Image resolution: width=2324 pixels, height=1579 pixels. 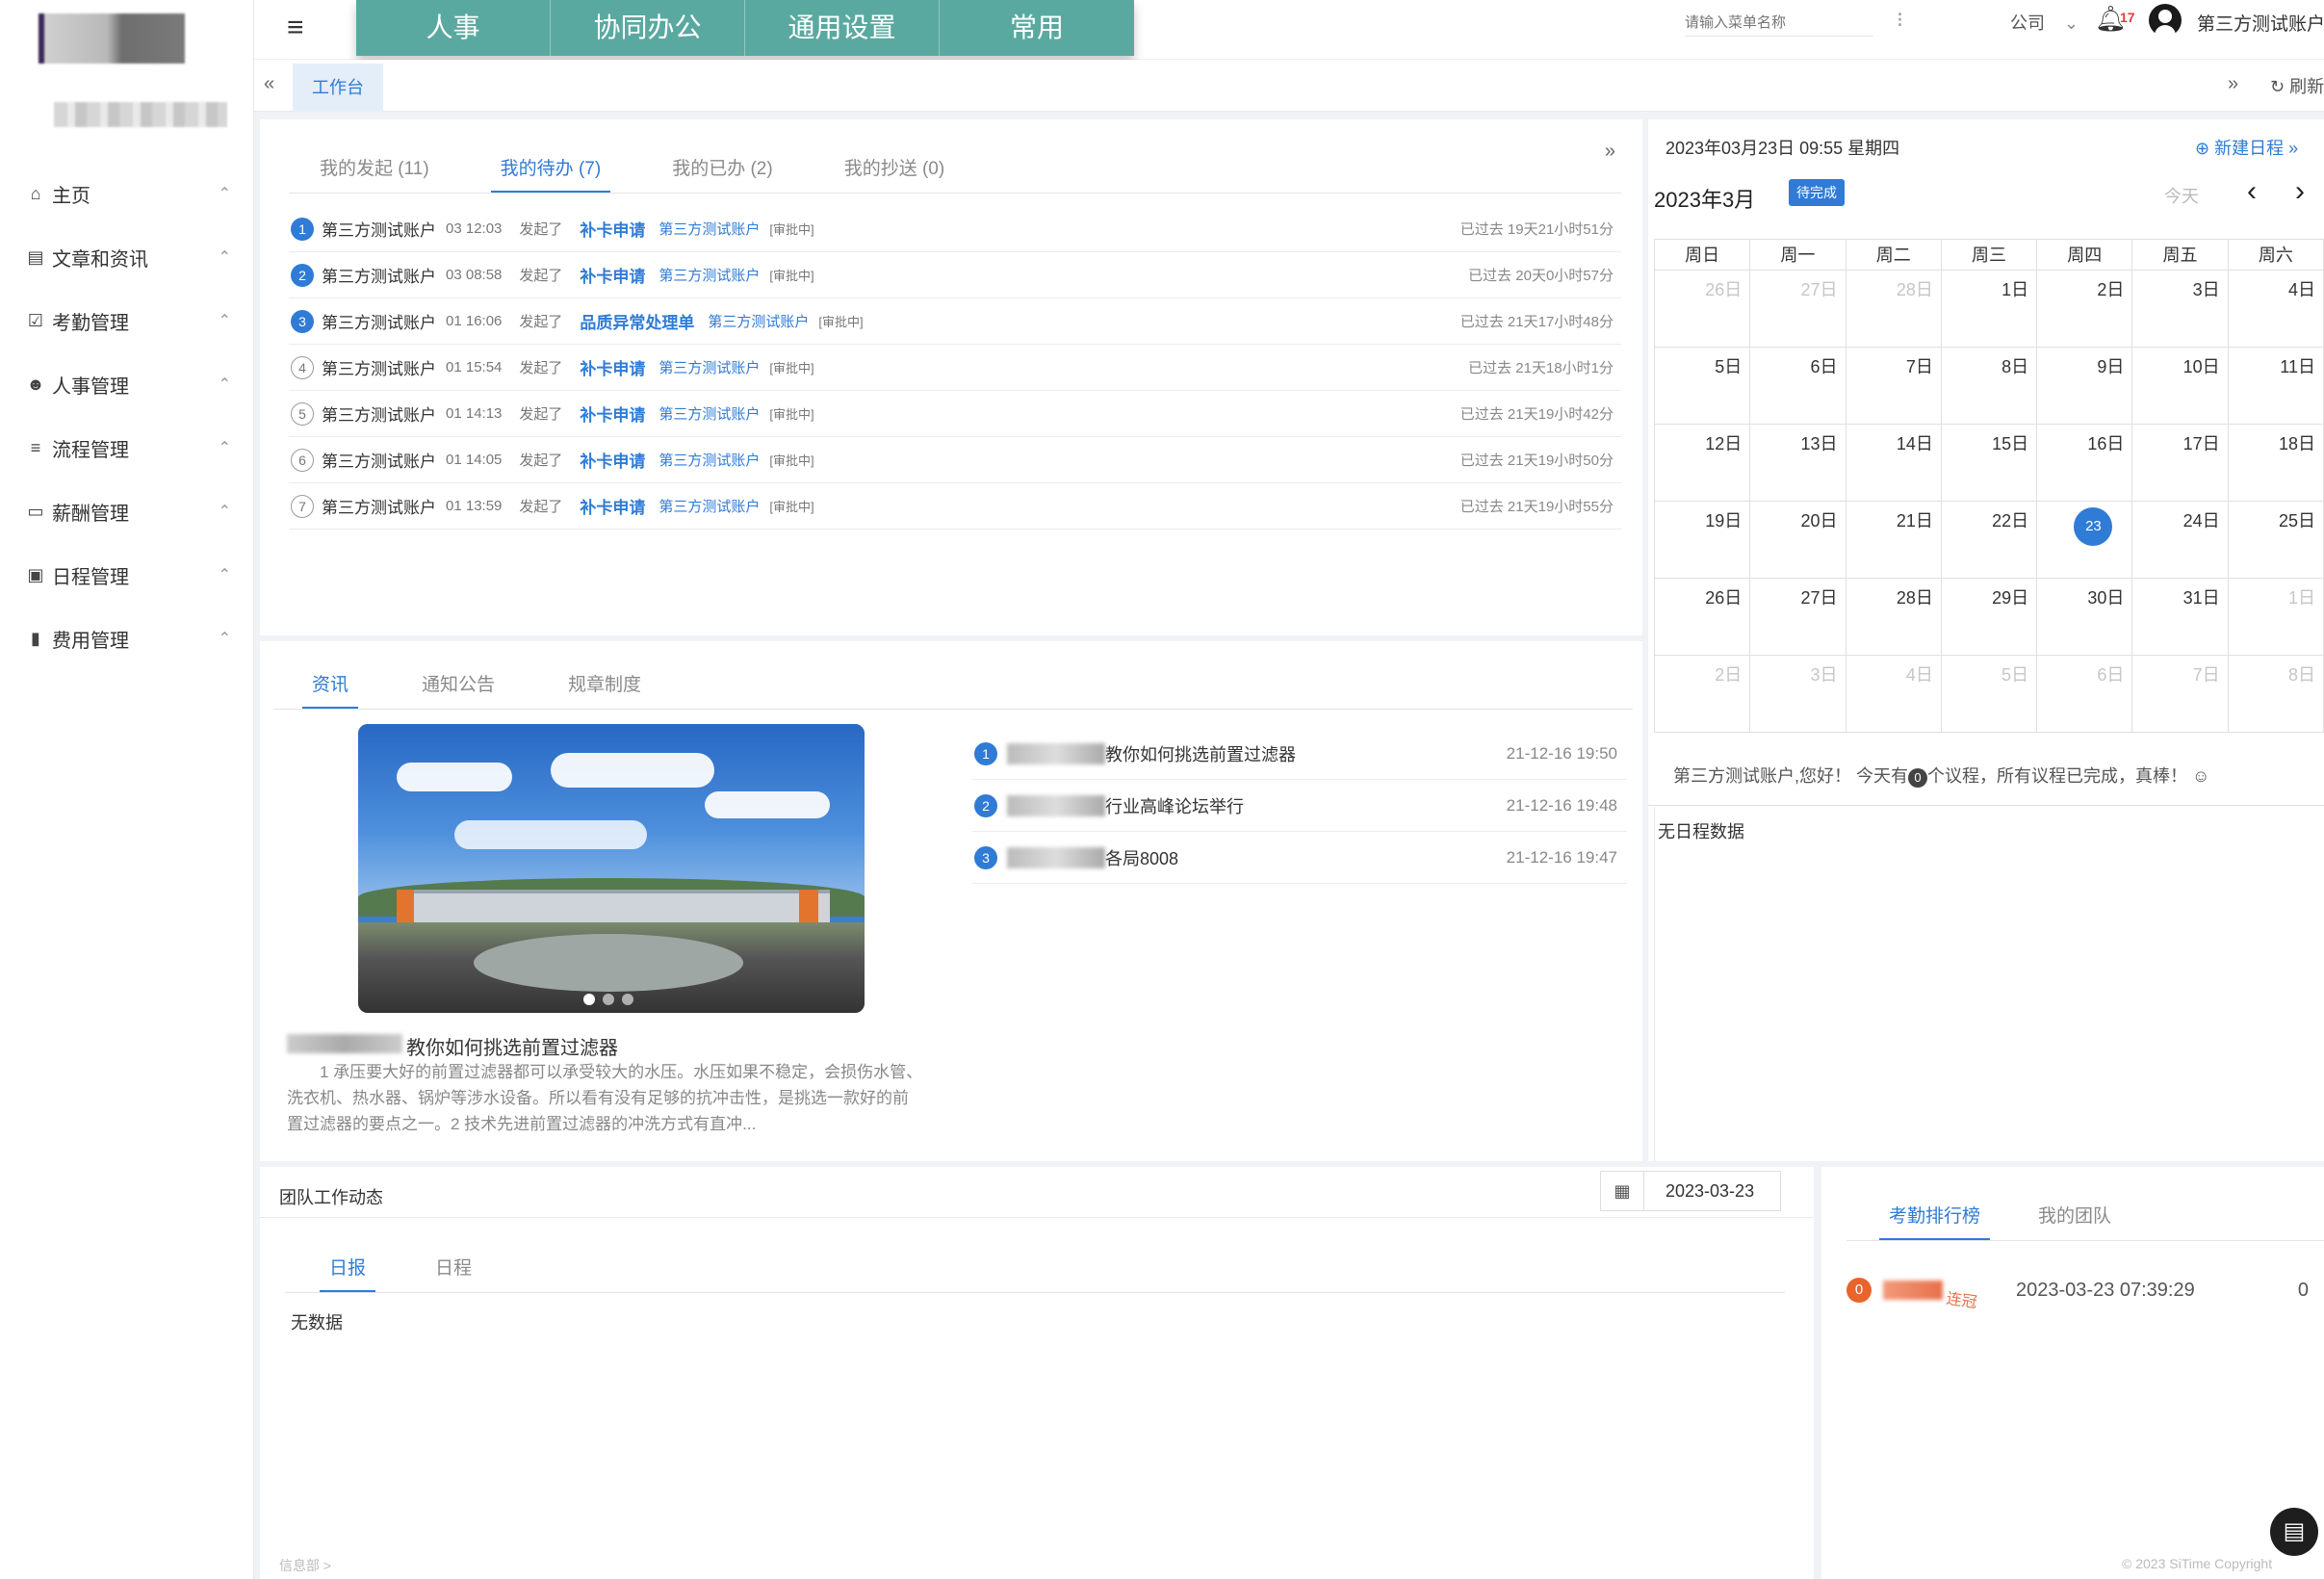 I want to click on calendar-day: 18日, so click(x=2276, y=463).